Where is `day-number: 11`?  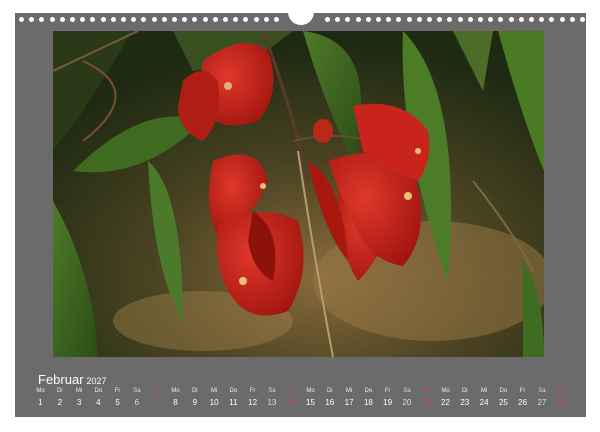
day-number: 11 is located at coordinates (233, 402).